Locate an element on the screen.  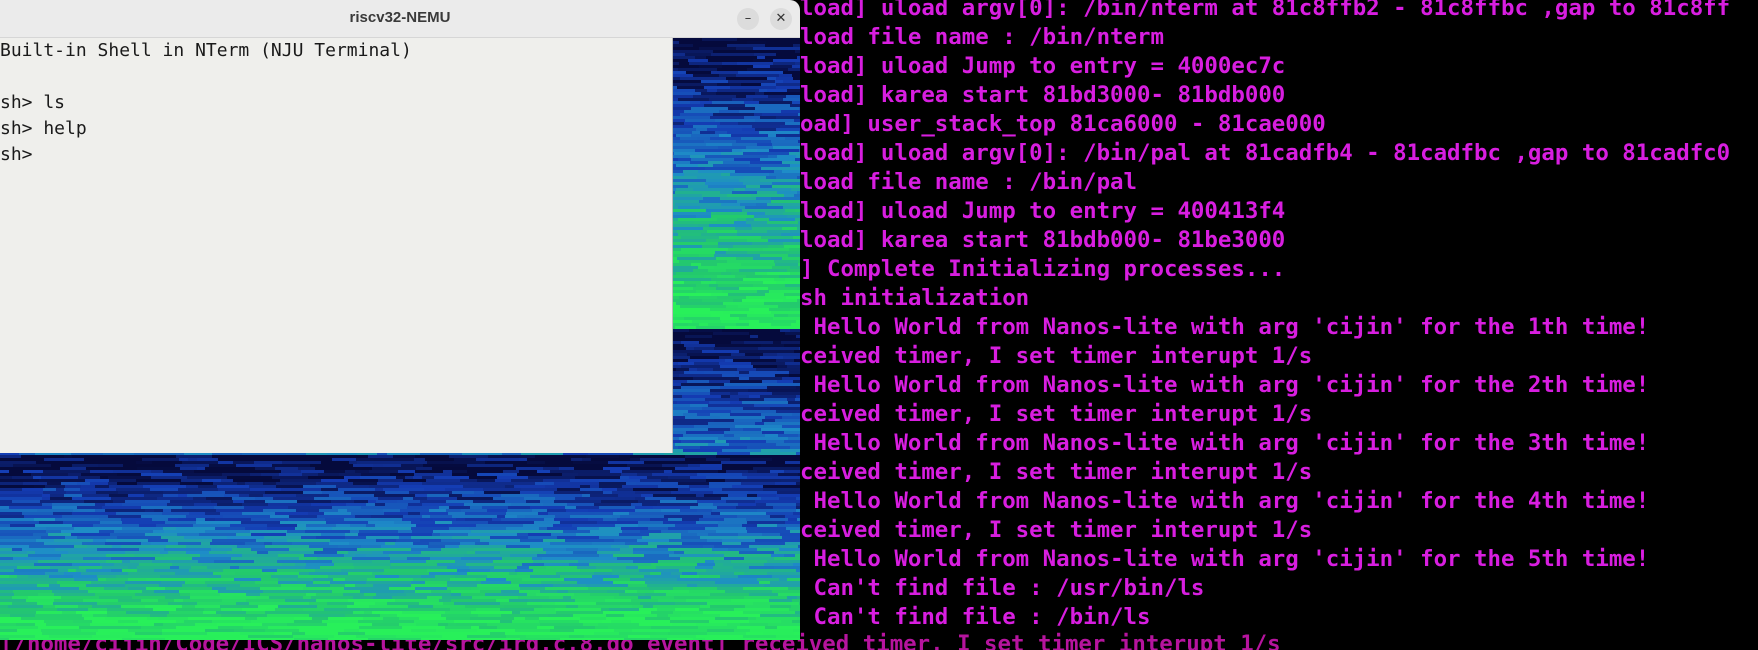
terminal-log-line: sh initialization is located at coordinates (915, 298).